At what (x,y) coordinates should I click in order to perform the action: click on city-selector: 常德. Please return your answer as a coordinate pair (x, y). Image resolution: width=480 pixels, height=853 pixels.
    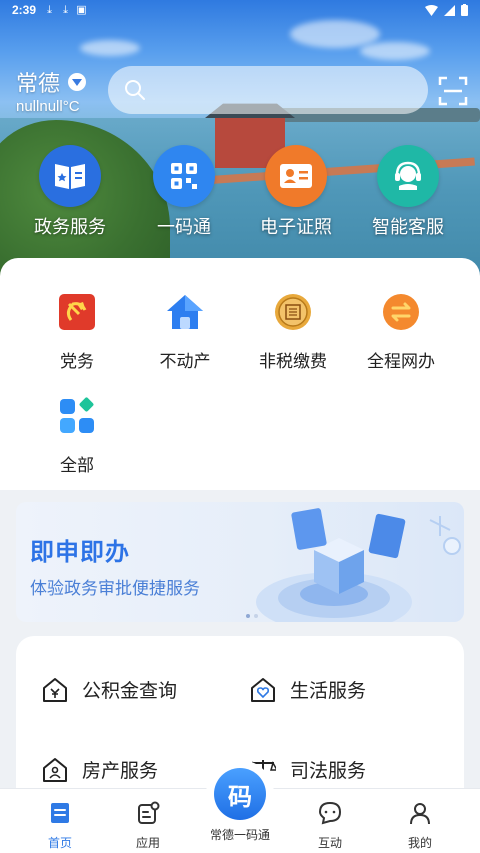
    Looking at the image, I should click on (51, 82).